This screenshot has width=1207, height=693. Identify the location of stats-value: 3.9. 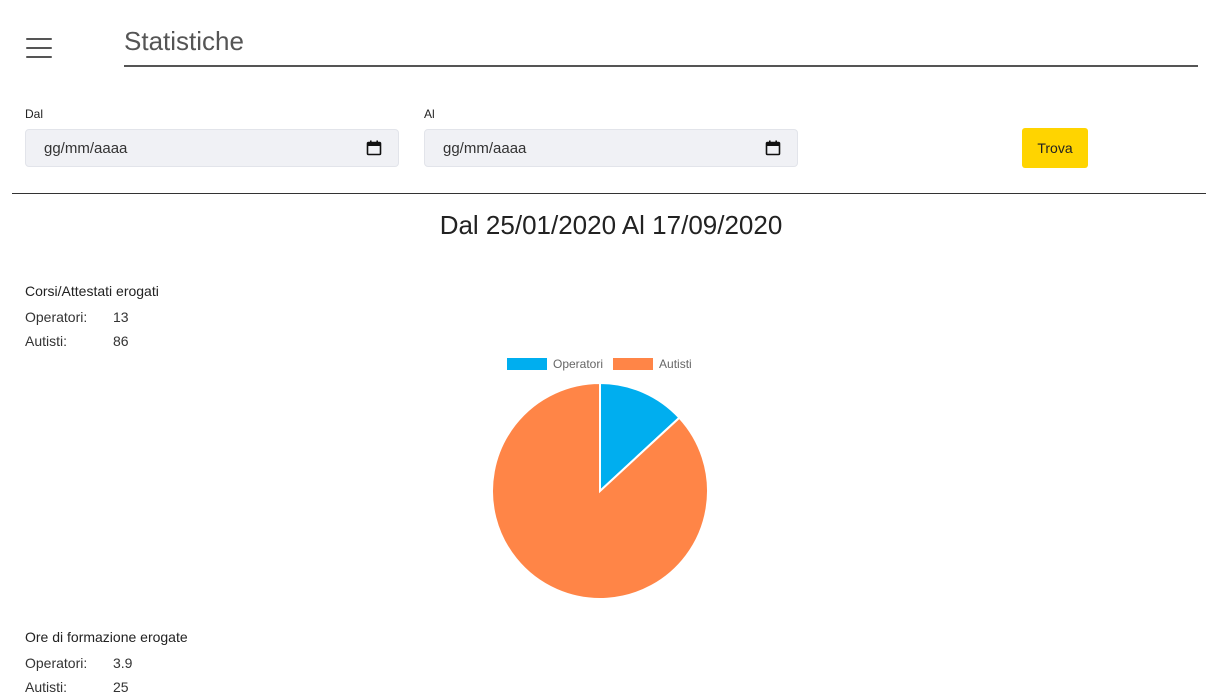
(123, 663).